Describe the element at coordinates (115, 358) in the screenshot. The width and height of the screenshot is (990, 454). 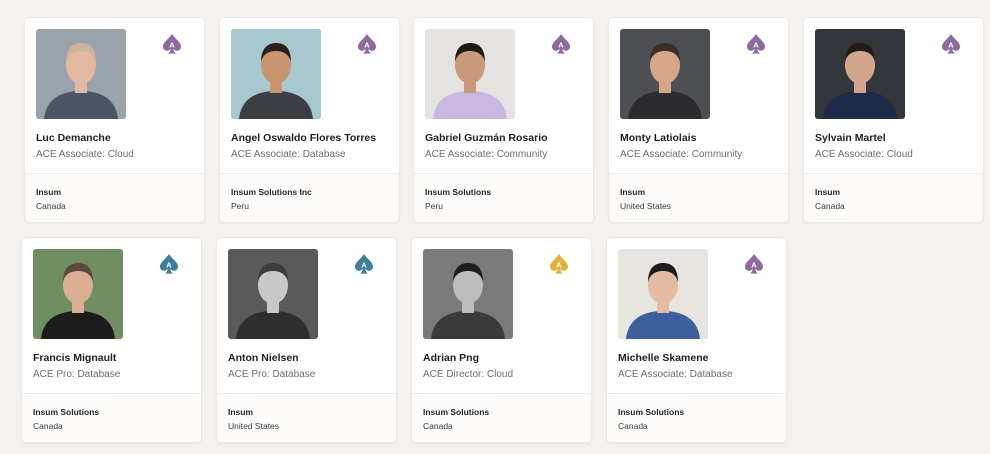
I see `member-name: Francis Mignault` at that location.